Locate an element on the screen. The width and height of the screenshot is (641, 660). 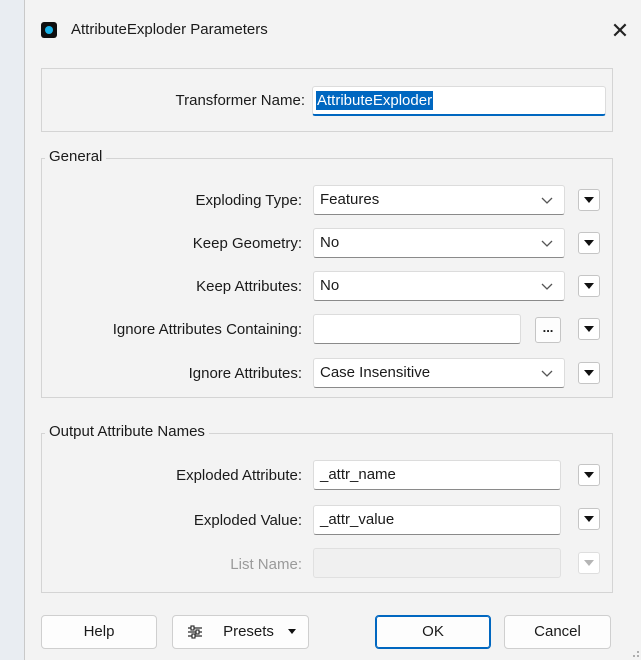
close-button: ✕ is located at coordinates (619, 31).